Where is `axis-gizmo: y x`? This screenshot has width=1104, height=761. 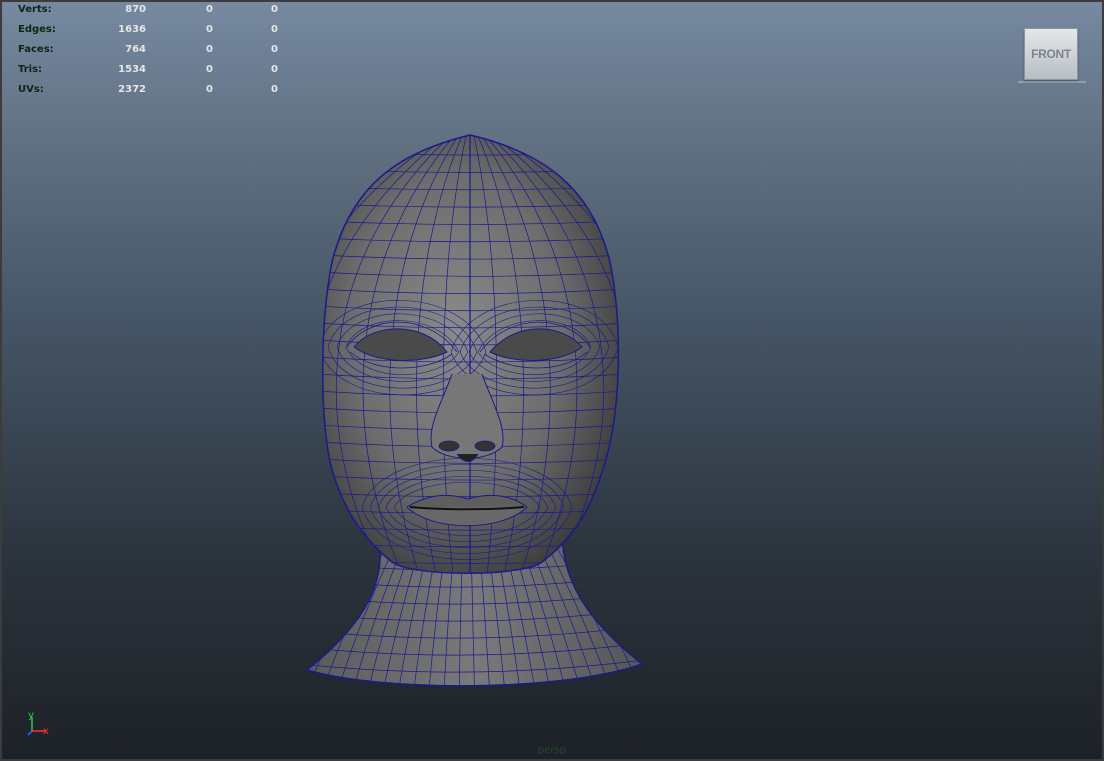 axis-gizmo: y x is located at coordinates (38, 723).